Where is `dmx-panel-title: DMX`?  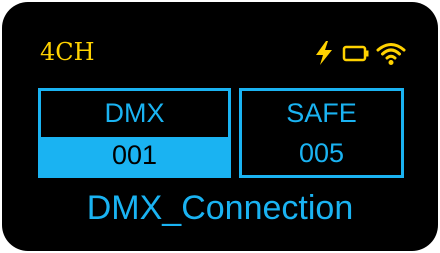 dmx-panel-title: DMX is located at coordinates (134, 113).